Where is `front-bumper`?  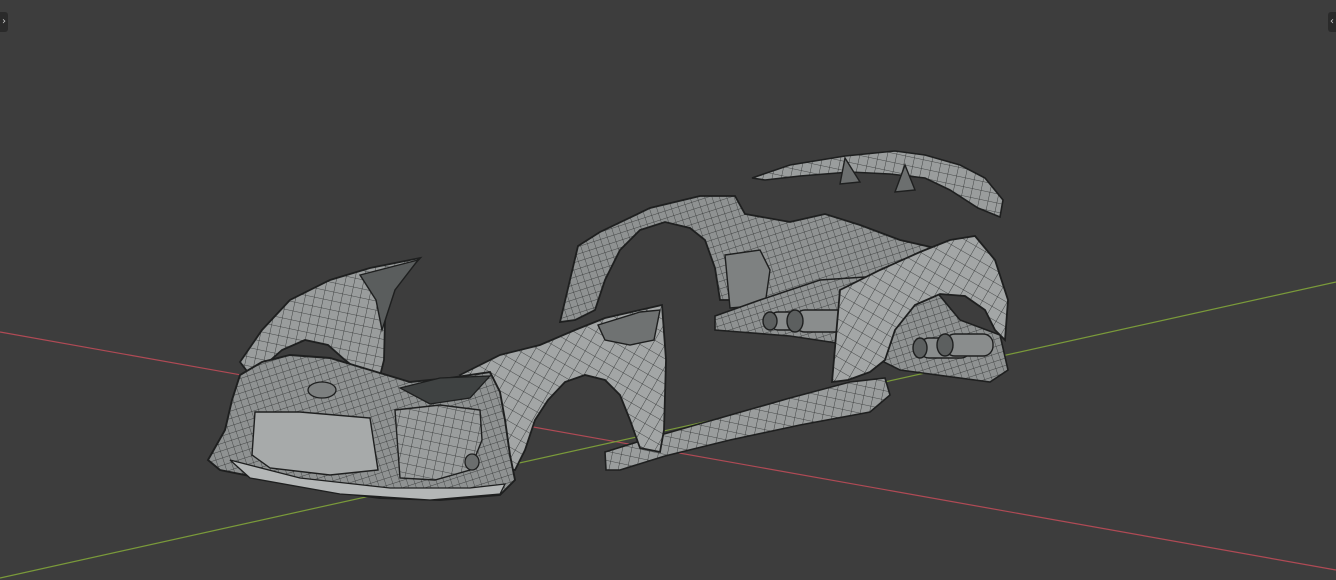
front-bumper is located at coordinates (361, 427).